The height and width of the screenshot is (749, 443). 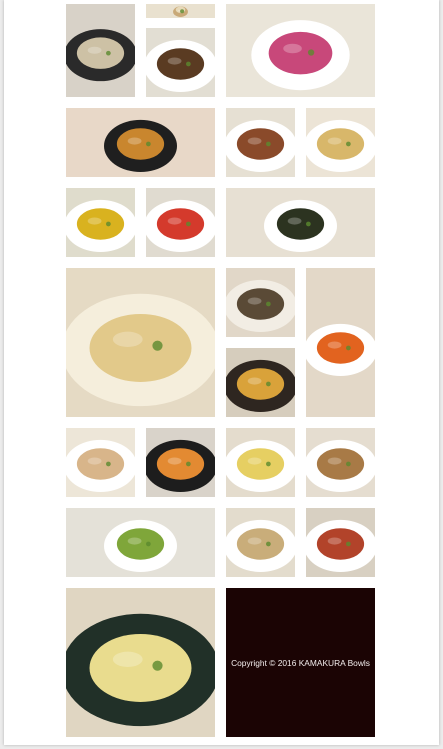 What do you see at coordinates (140, 142) in the screenshot?
I see `mapo-tofu-photo` at bounding box center [140, 142].